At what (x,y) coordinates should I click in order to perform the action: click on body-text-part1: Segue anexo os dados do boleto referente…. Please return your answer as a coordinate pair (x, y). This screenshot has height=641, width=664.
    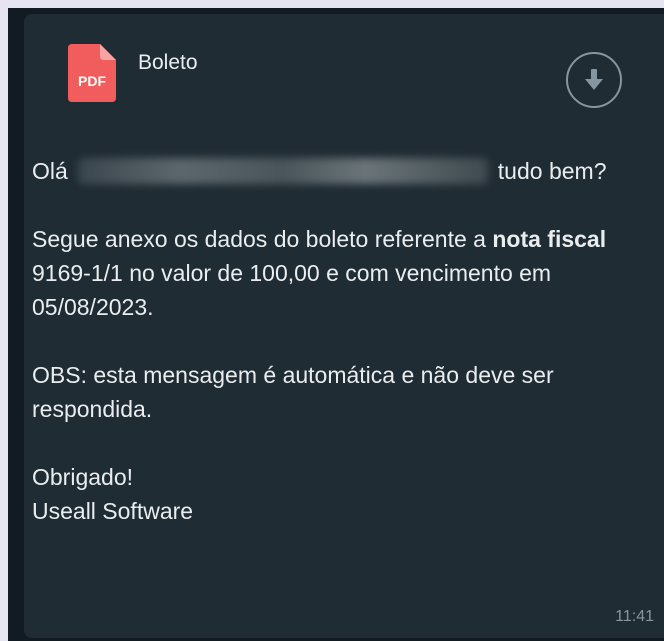
    Looking at the image, I should click on (262, 239).